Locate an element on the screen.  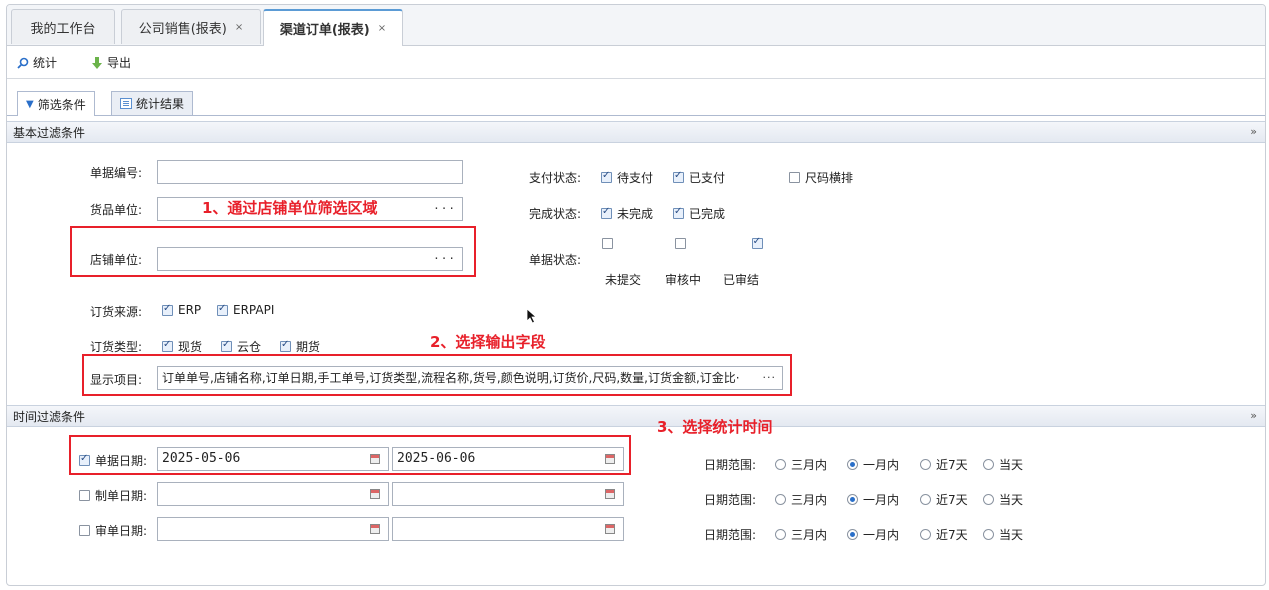
order-type-spot: 现货 is located at coordinates (182, 346).